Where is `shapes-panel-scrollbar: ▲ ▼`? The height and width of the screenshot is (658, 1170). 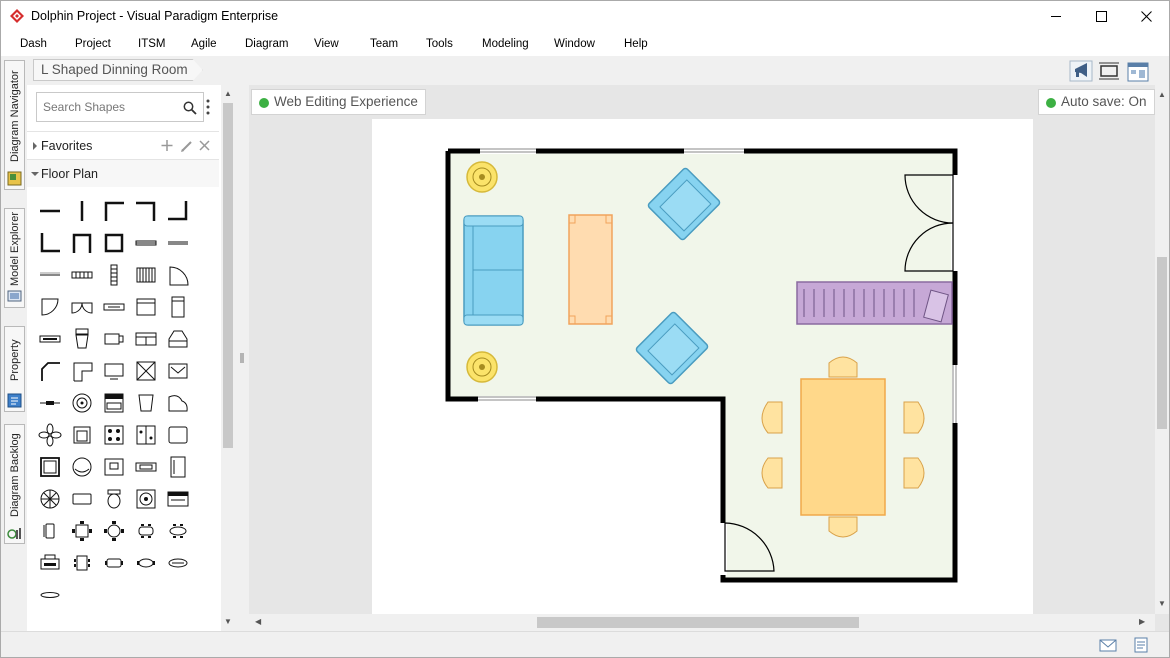
shapes-panel-scrollbar: ▲ ▼ is located at coordinates (228, 358).